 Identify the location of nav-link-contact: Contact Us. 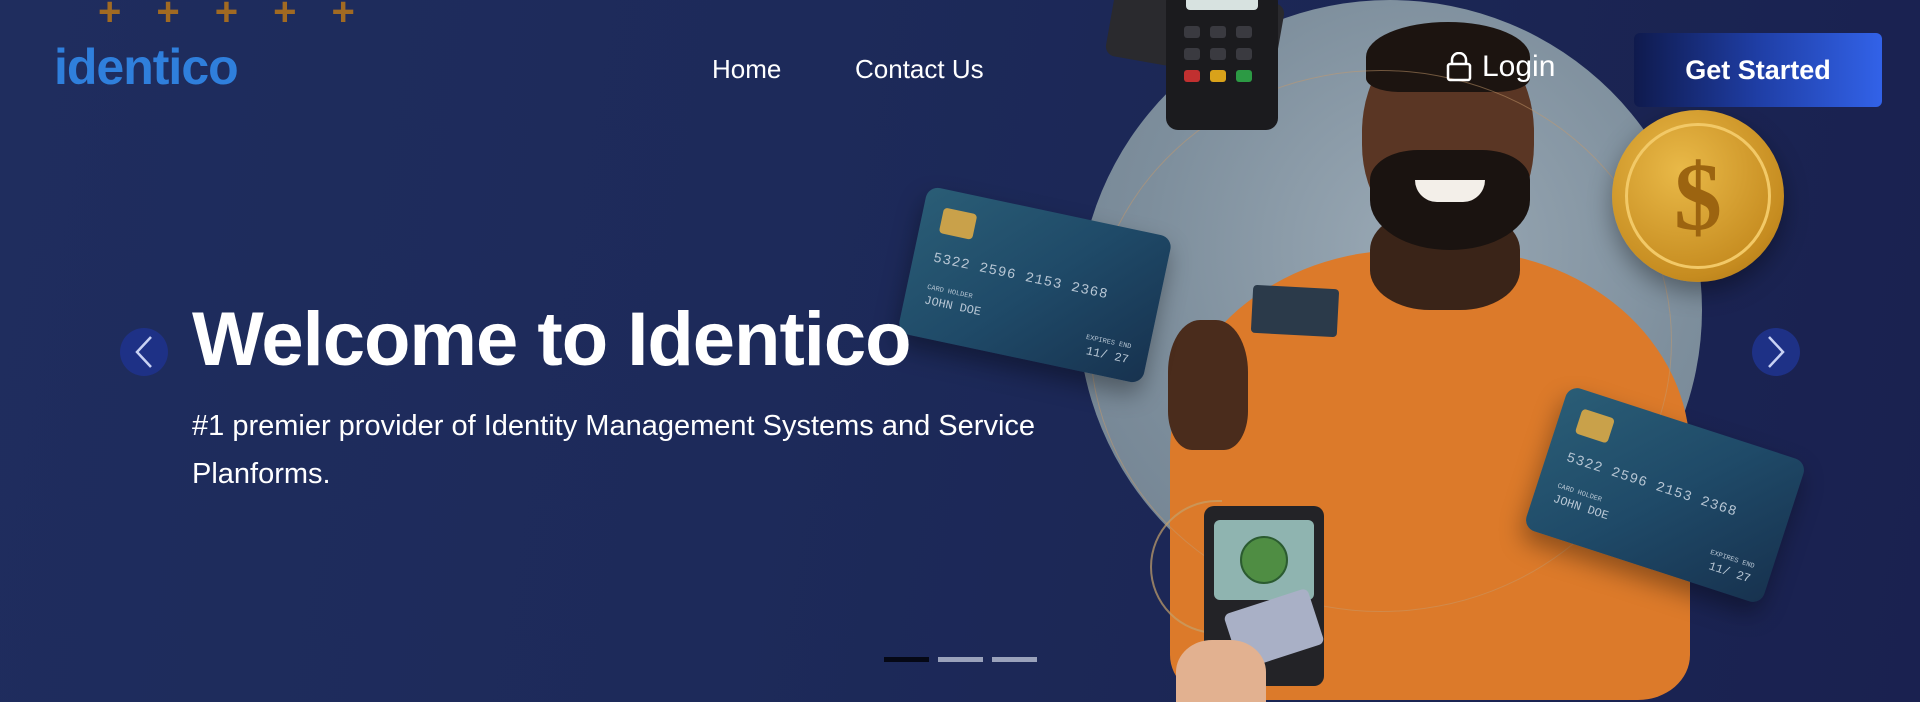
(919, 69).